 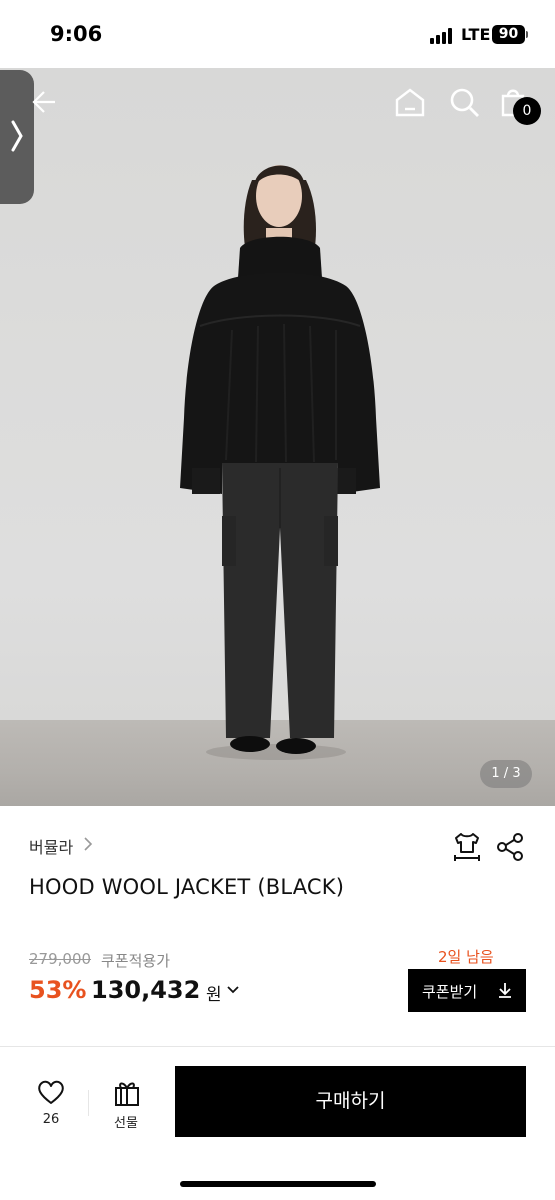 I want to click on like-count: 26, so click(x=51, y=1119).